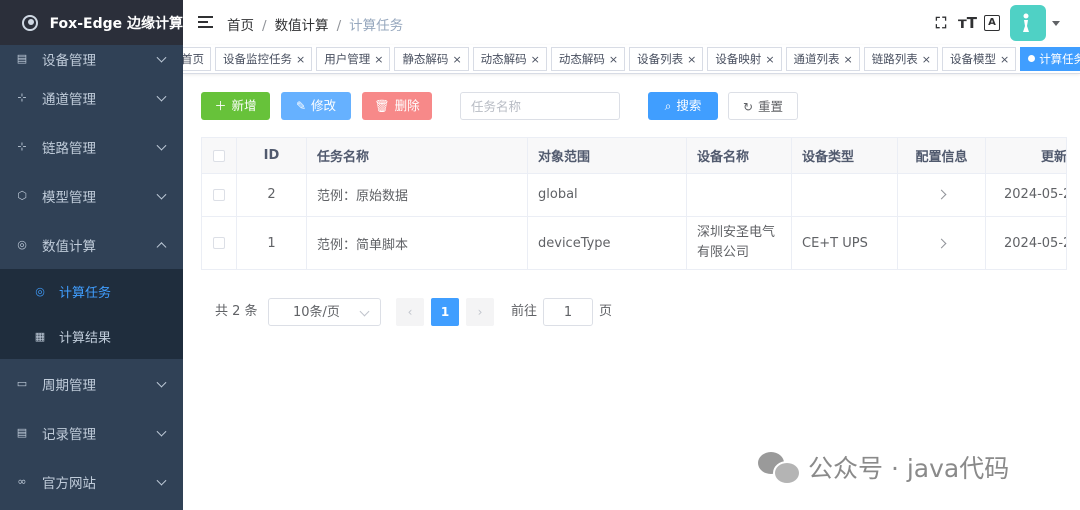  What do you see at coordinates (748, 107) in the screenshot?
I see `refresh-icon: ↻` at bounding box center [748, 107].